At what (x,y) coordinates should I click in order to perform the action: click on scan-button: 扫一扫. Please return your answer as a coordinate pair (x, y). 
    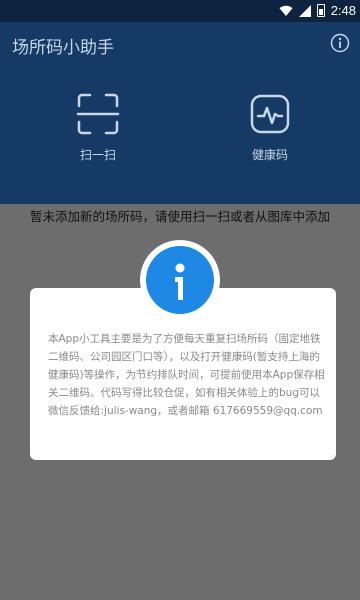
    Looking at the image, I should click on (98, 127).